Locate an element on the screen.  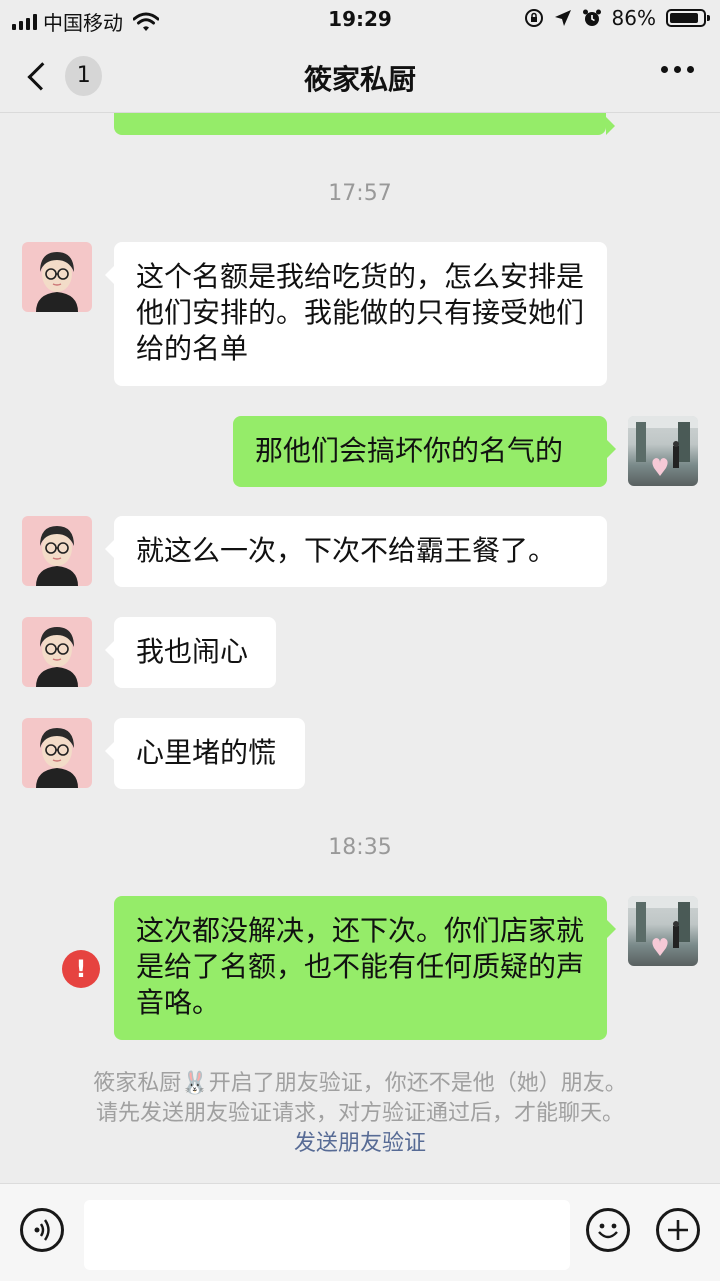
alarm-icon is located at coordinates (591, 17).